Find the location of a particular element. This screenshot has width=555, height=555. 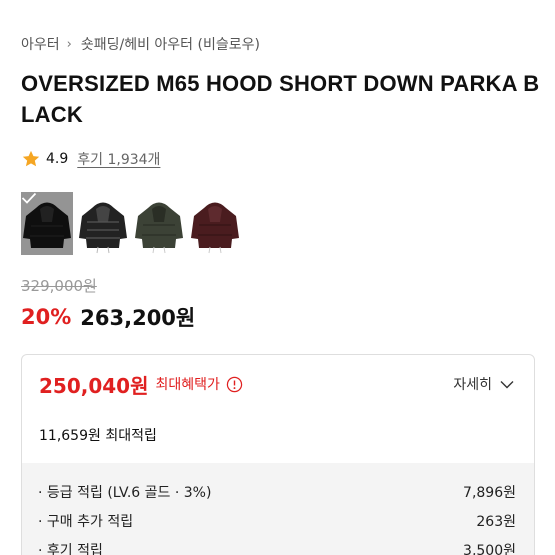

rating-score: 4.9 is located at coordinates (57, 159).